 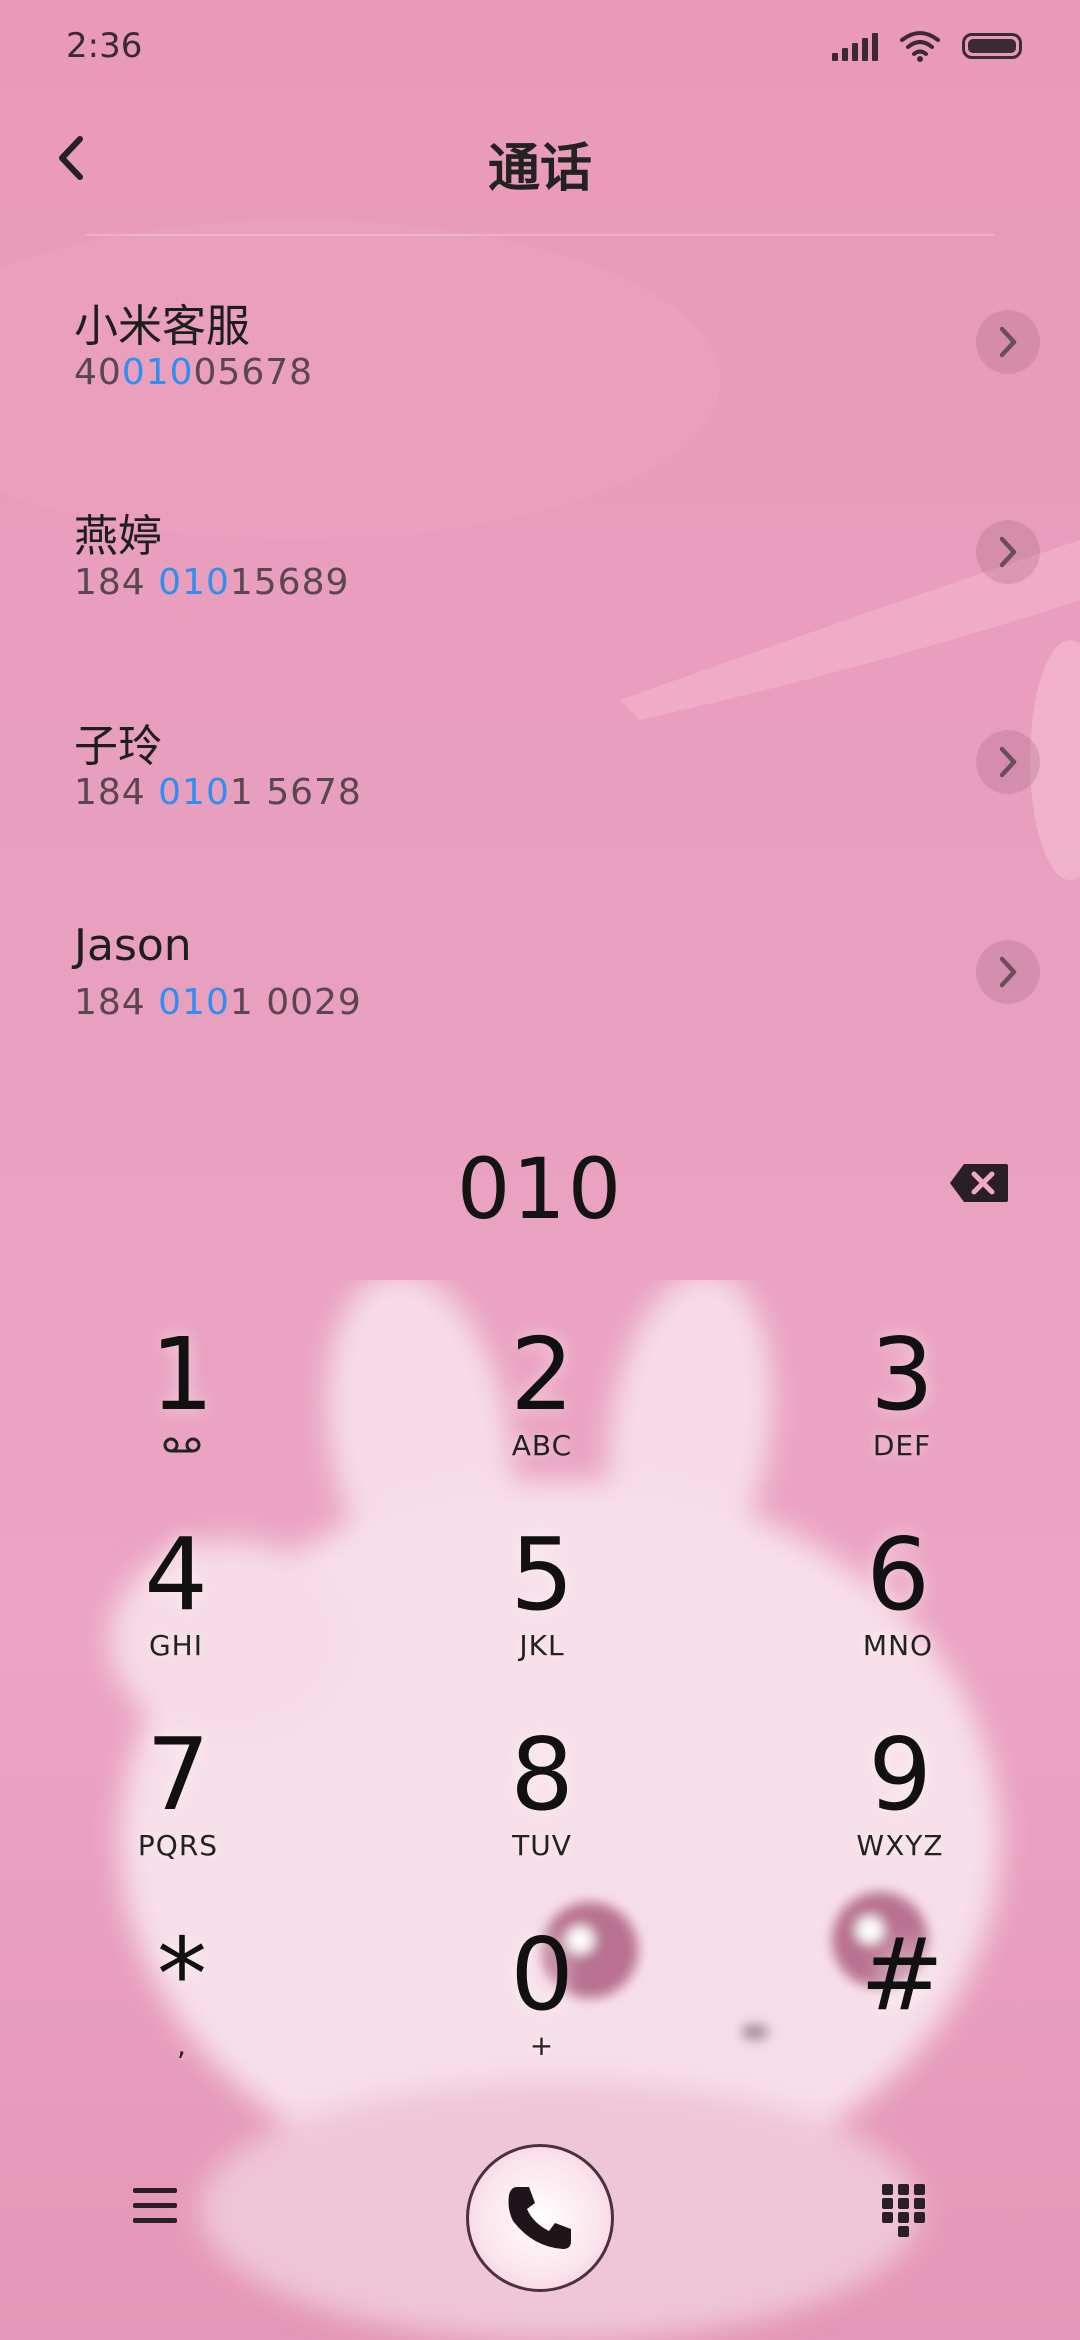 I want to click on key-digit: 2, so click(x=542, y=1374).